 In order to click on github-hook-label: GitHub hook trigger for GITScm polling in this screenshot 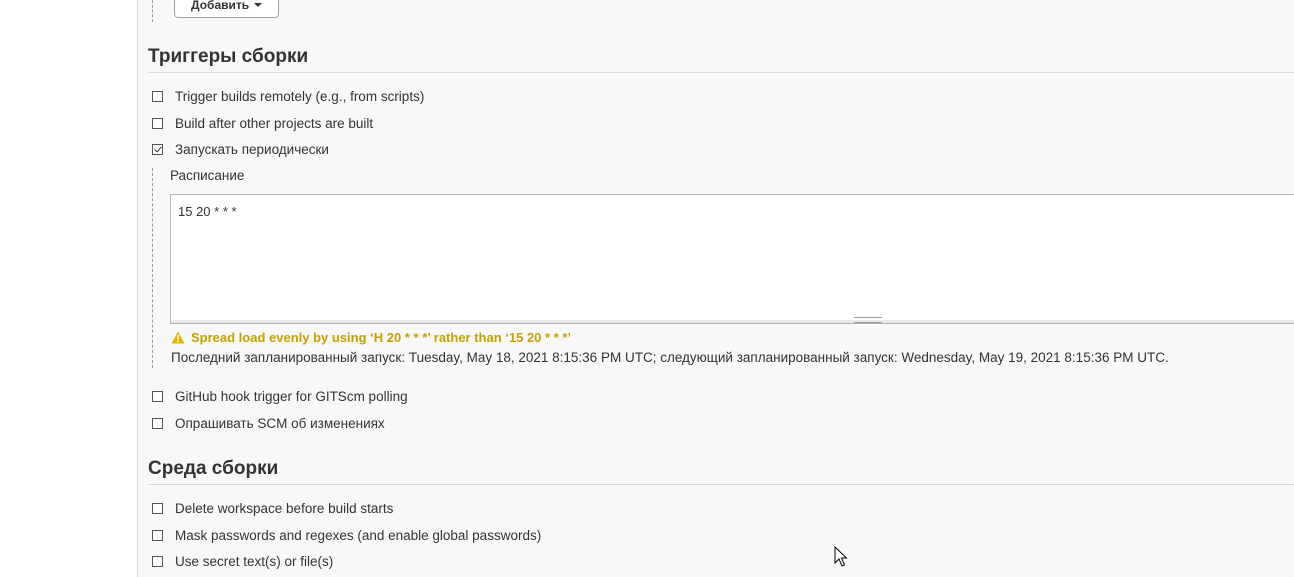, I will do `click(291, 396)`.